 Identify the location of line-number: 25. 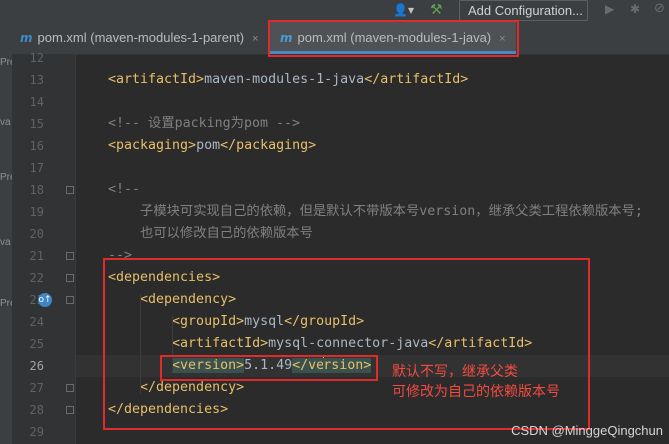
(36, 344).